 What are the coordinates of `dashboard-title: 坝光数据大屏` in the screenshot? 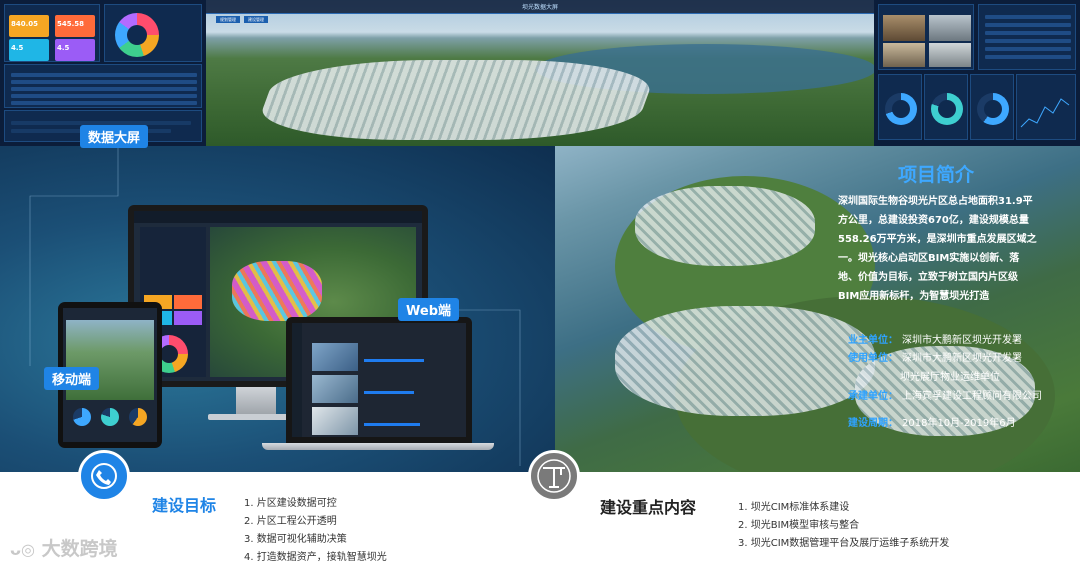 It's located at (539, 7).